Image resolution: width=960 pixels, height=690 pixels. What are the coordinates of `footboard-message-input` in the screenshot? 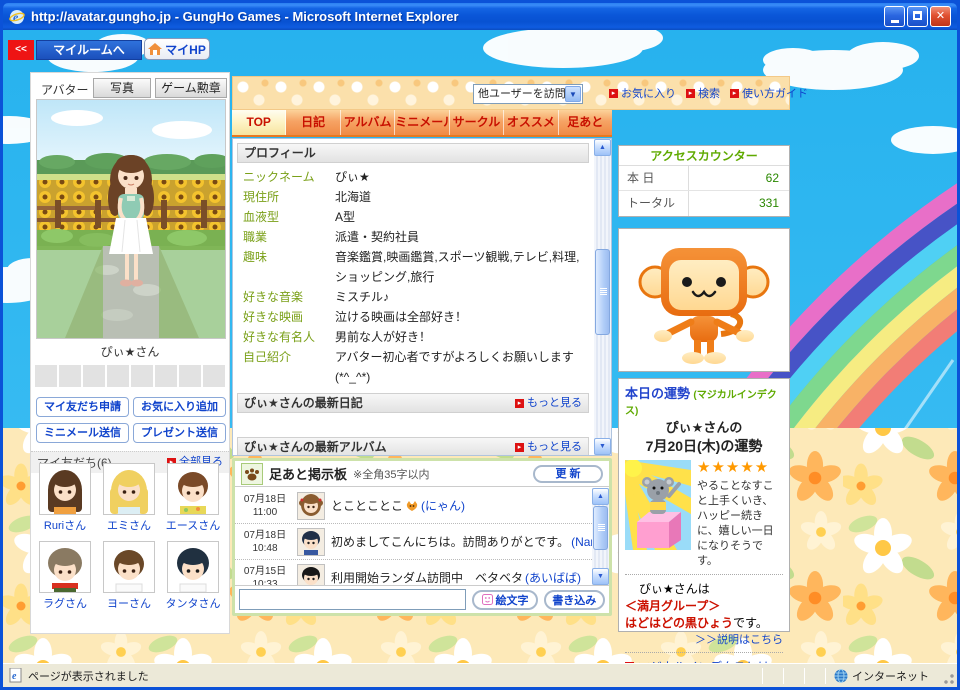 It's located at (353, 599).